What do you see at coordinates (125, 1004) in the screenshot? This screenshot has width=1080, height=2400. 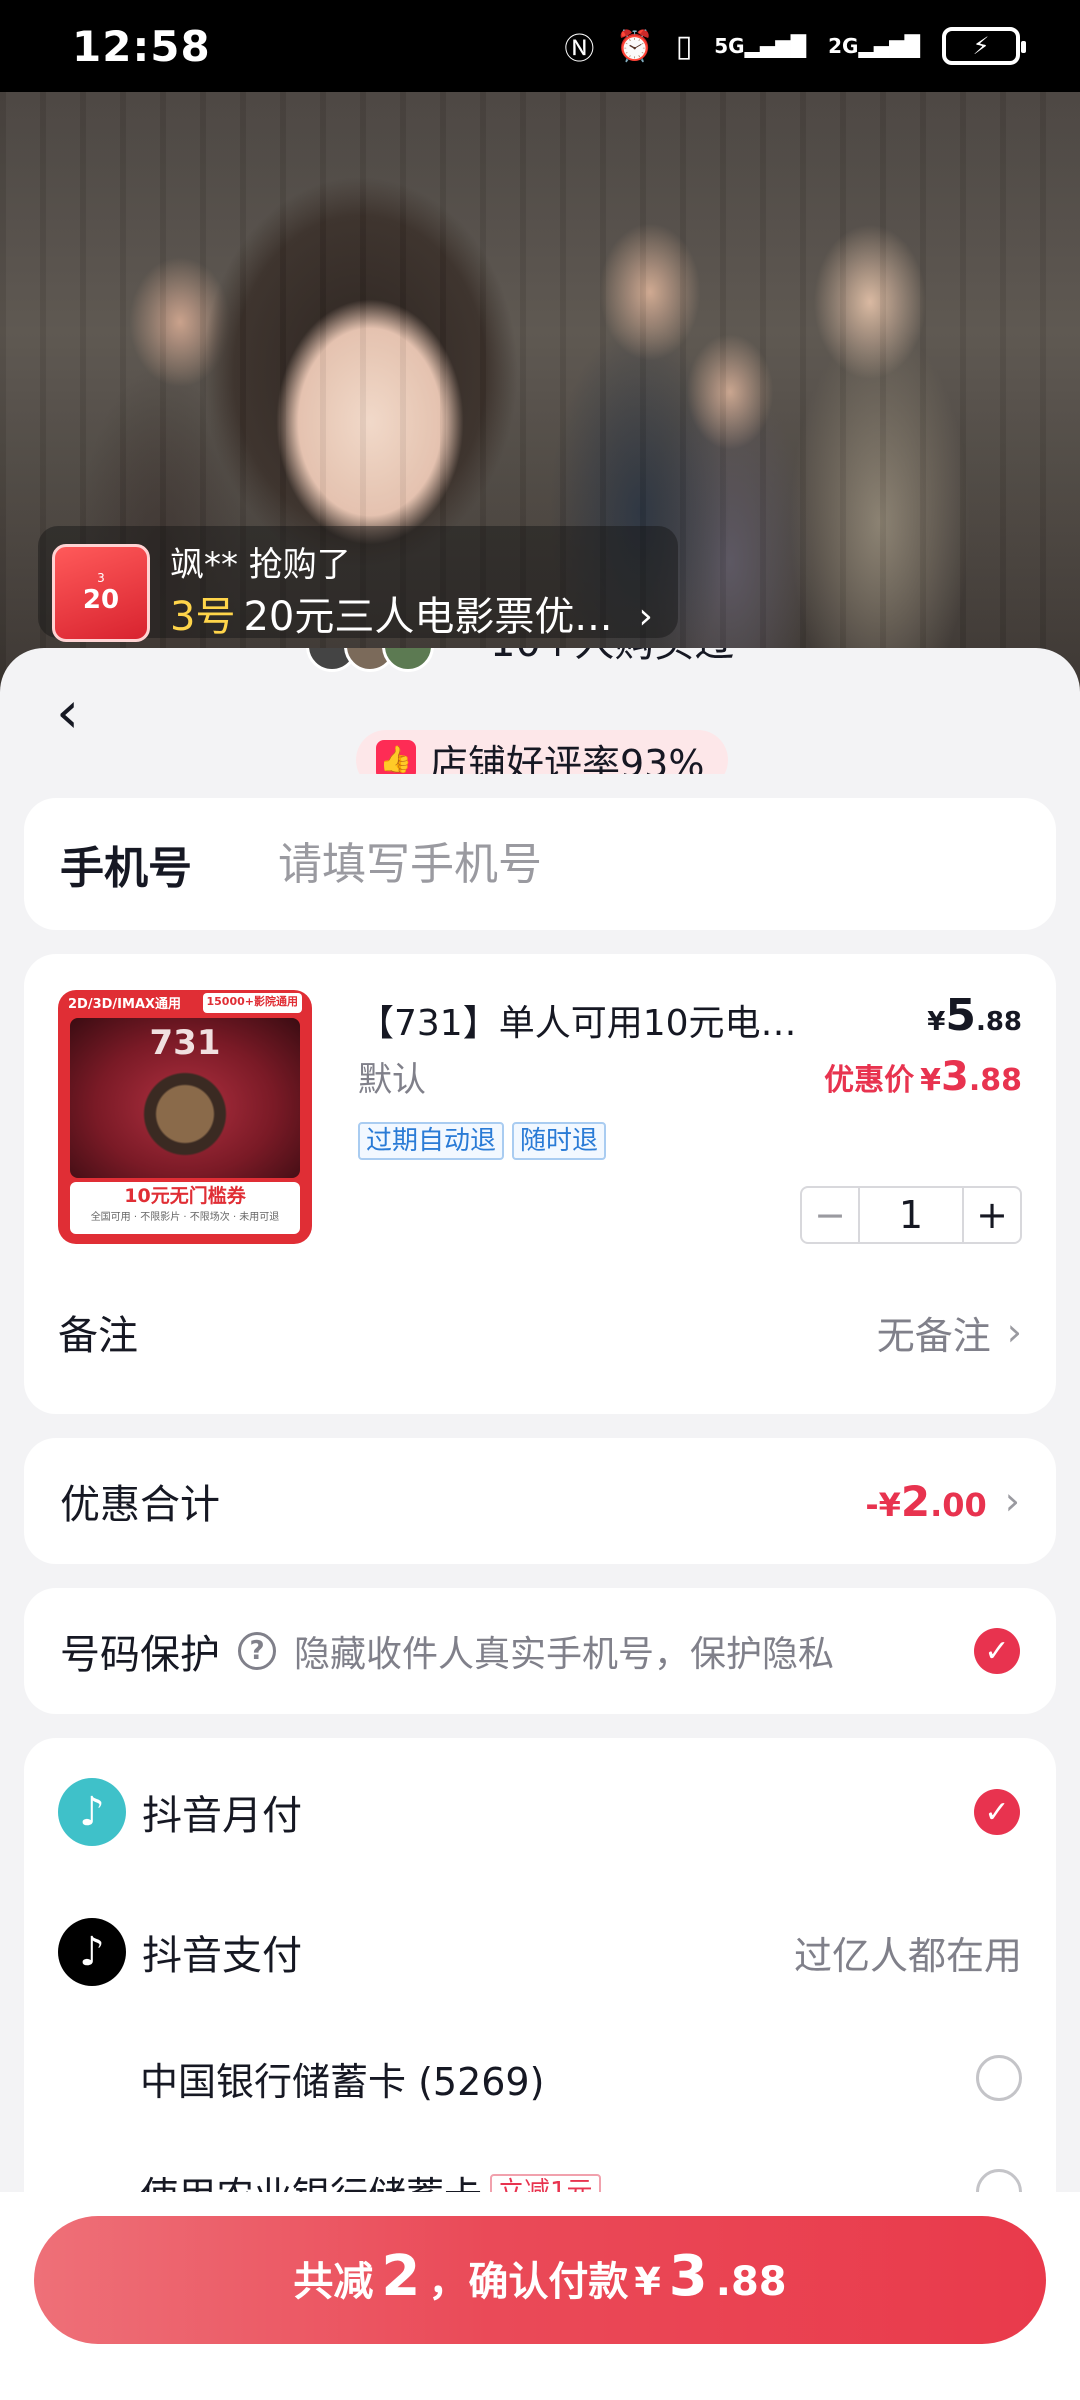 I see `image-top-left: 2D/3D/IMAX通用` at bounding box center [125, 1004].